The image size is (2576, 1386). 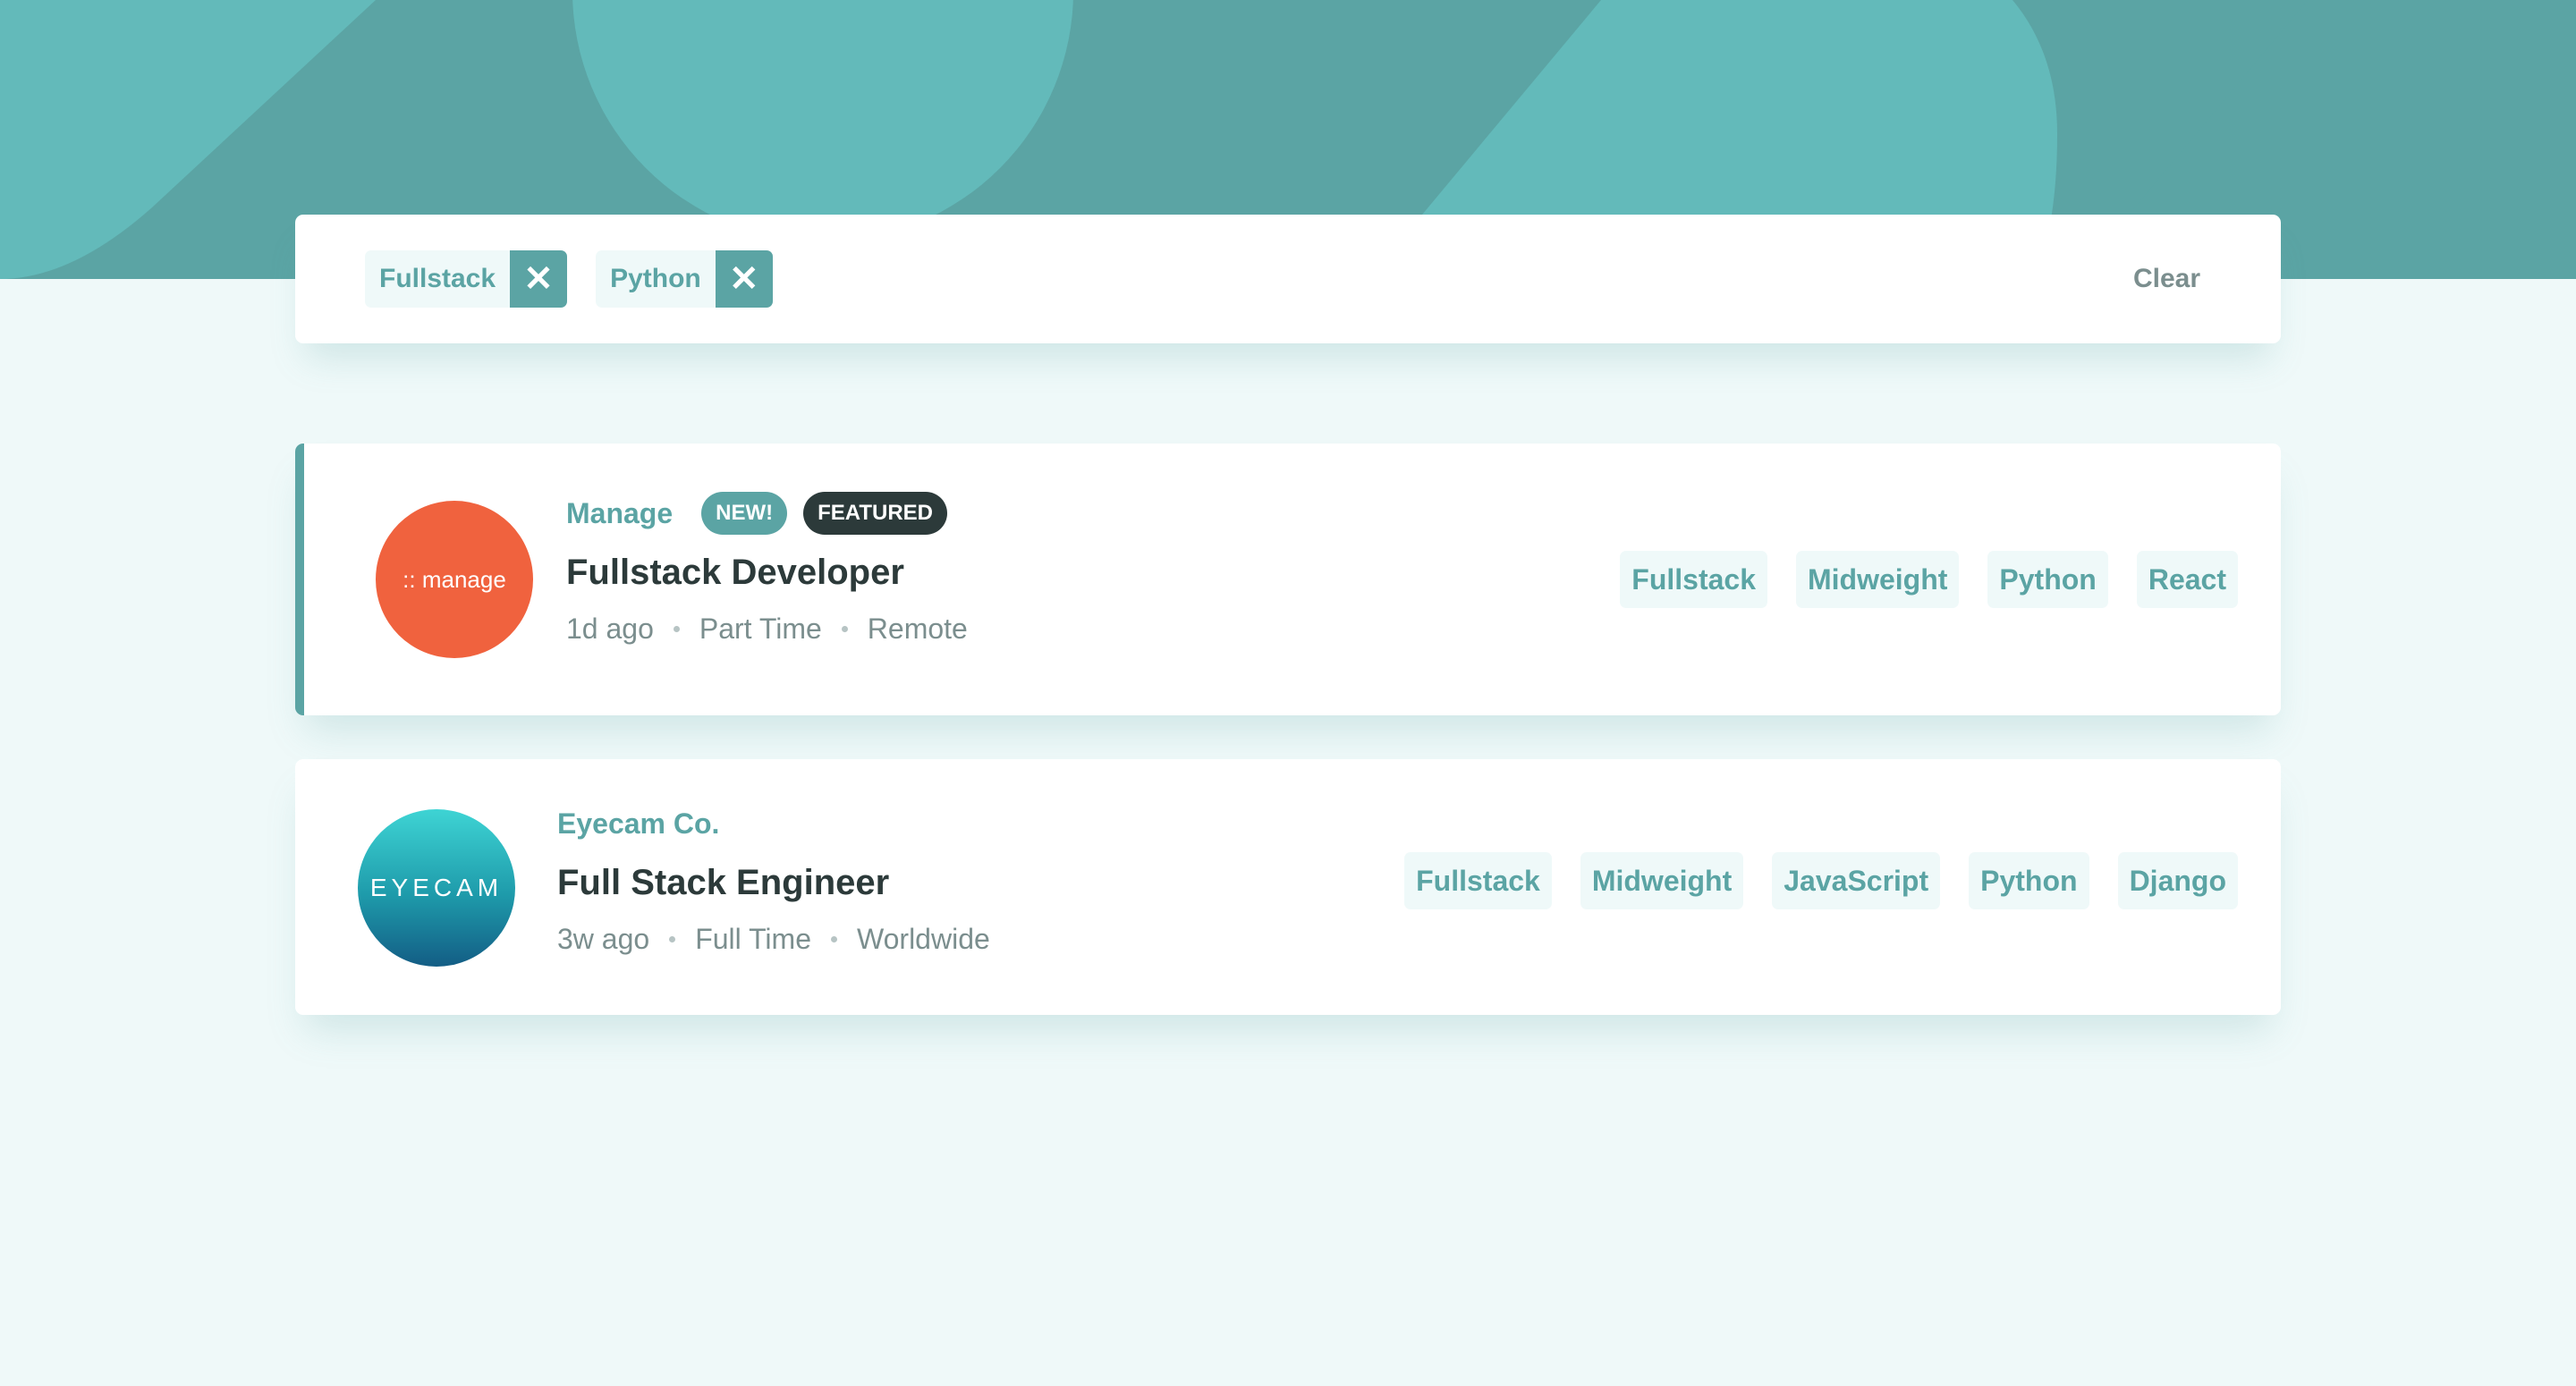 I want to click on job-location: Remote, so click(x=917, y=629).